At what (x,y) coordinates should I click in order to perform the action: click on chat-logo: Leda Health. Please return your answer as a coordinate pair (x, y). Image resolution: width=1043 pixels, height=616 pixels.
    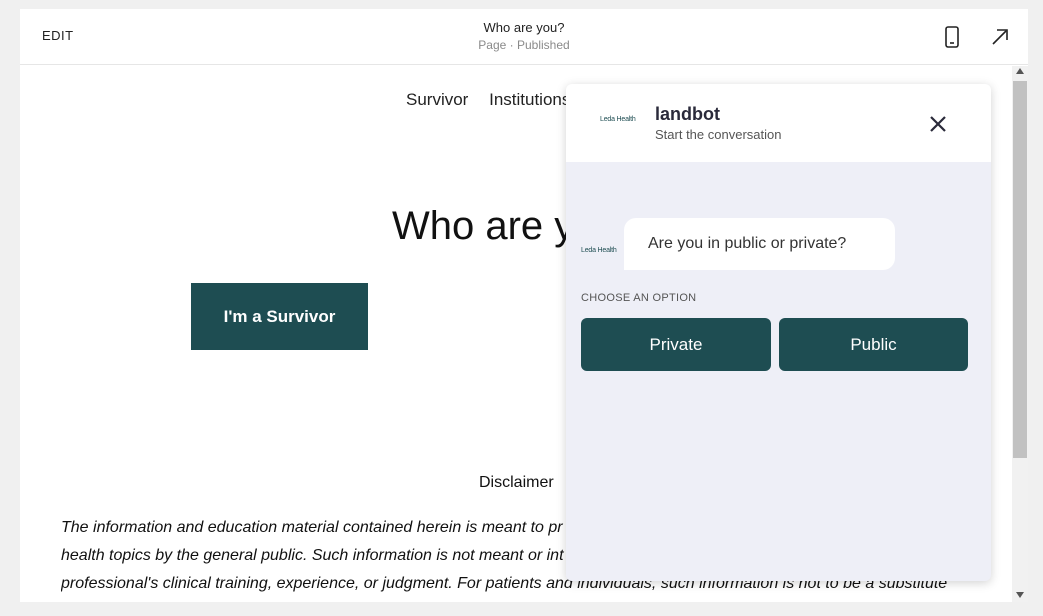
    Looking at the image, I should click on (618, 119).